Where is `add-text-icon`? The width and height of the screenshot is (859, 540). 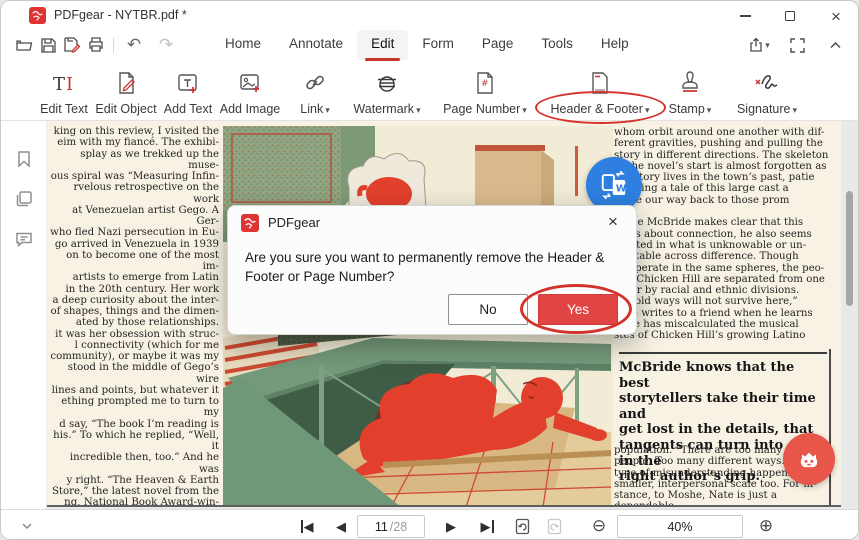
add-text-icon is located at coordinates (188, 81).